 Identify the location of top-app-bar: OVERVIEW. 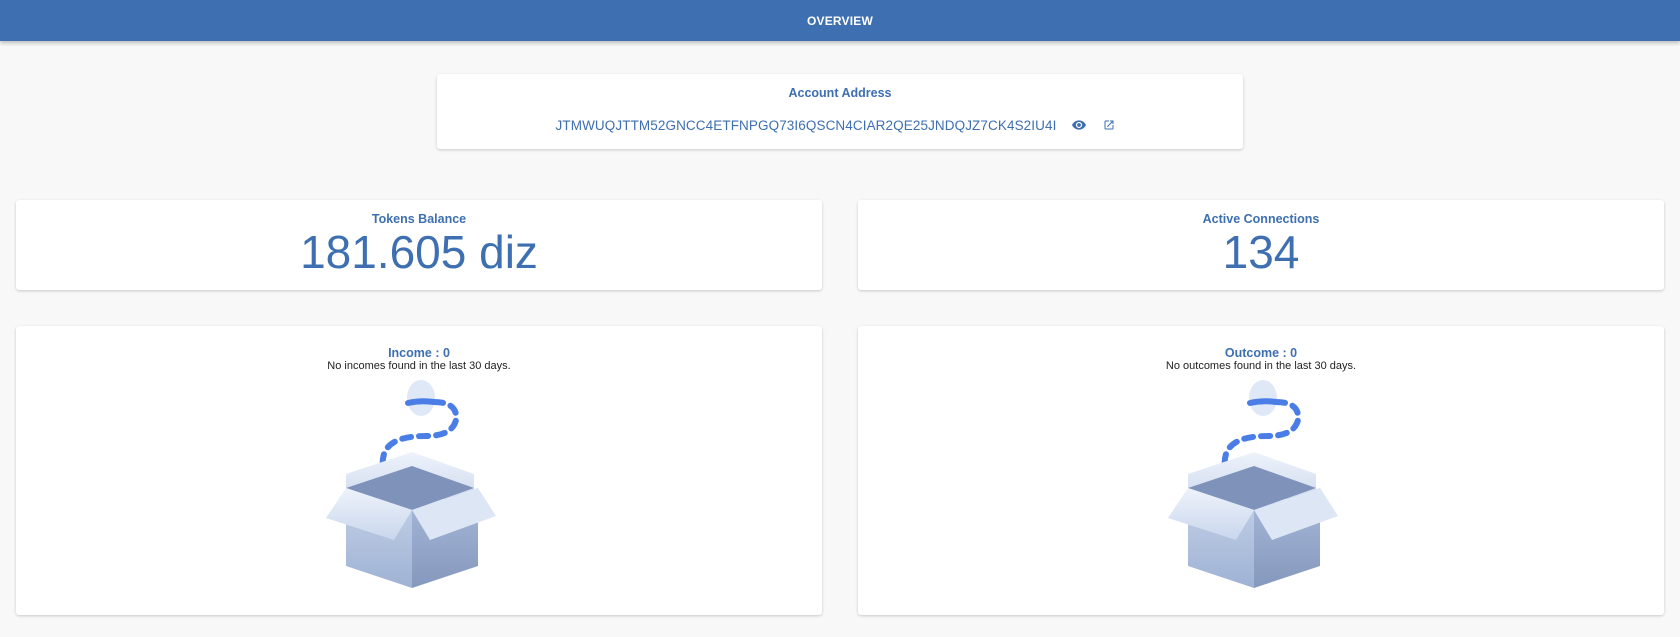
(840, 20).